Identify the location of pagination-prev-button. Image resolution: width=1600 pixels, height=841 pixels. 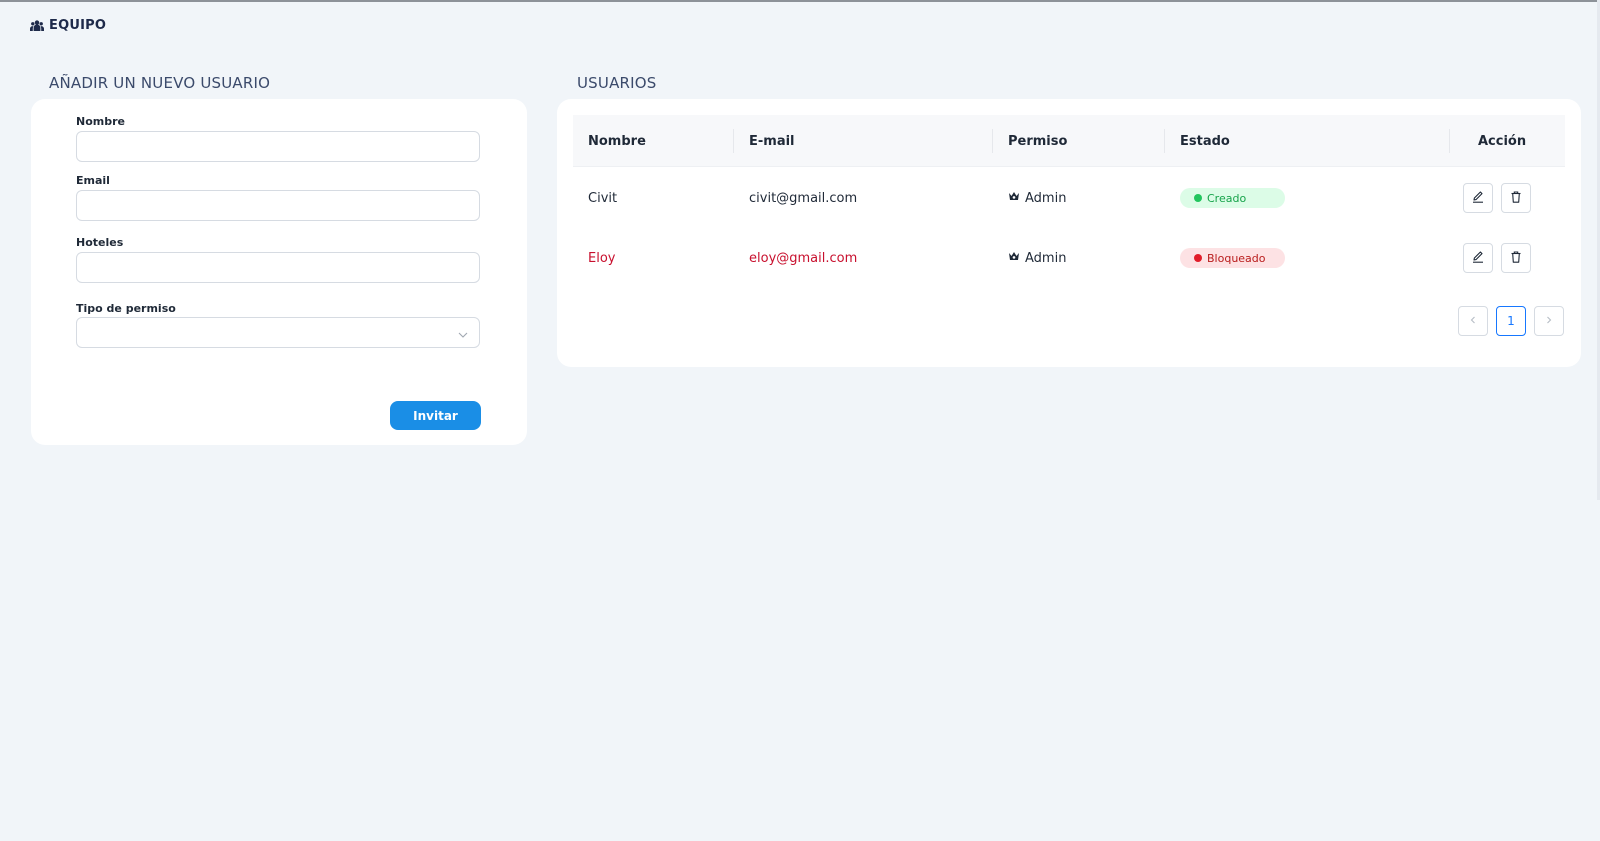
(1473, 321).